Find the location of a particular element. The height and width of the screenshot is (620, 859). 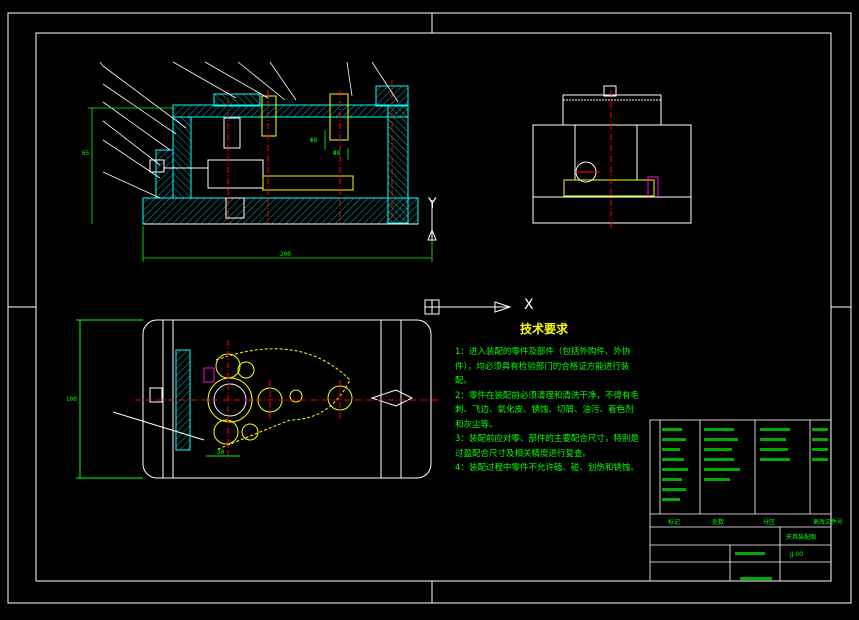

ucs-icon is located at coordinates (468, 307).